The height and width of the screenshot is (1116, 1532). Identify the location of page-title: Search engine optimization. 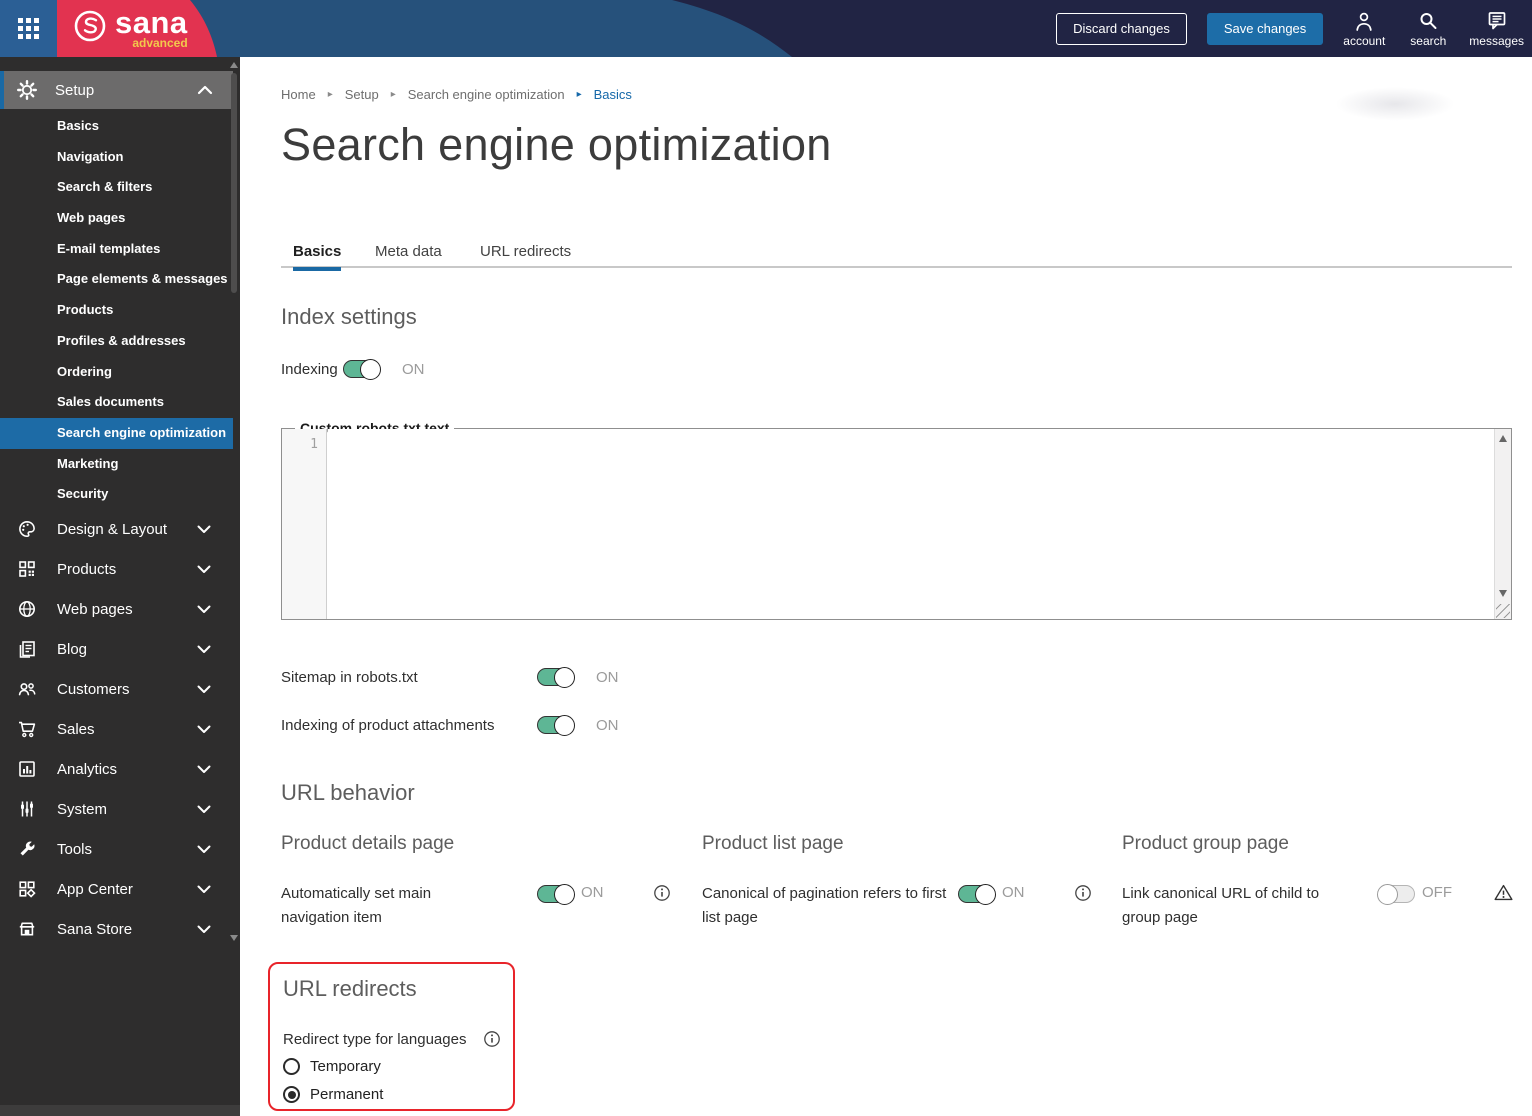
(556, 144).